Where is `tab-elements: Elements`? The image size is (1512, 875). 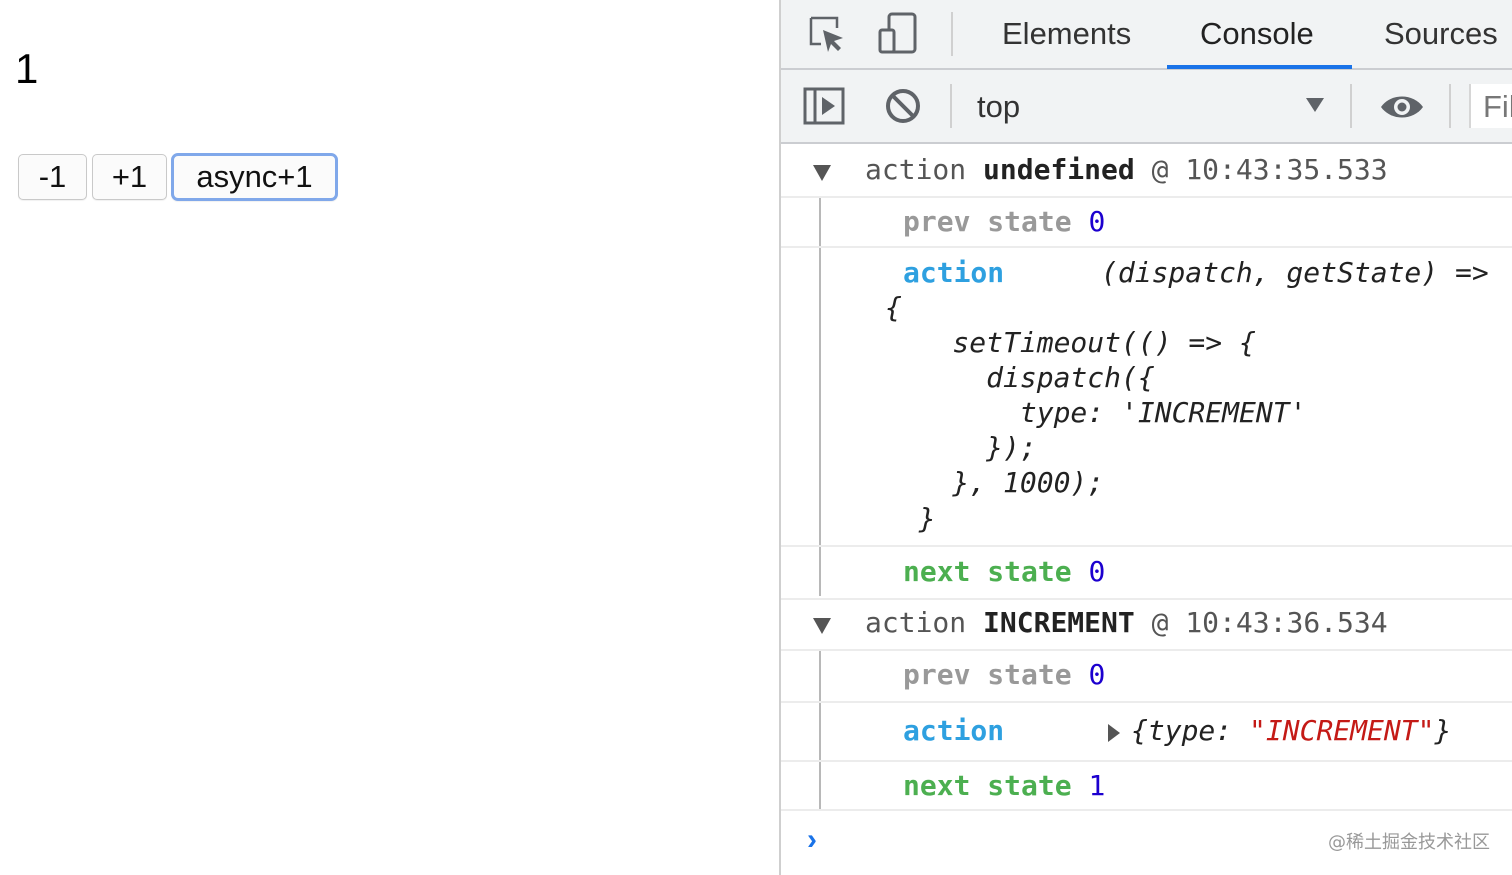 tab-elements: Elements is located at coordinates (1066, 34).